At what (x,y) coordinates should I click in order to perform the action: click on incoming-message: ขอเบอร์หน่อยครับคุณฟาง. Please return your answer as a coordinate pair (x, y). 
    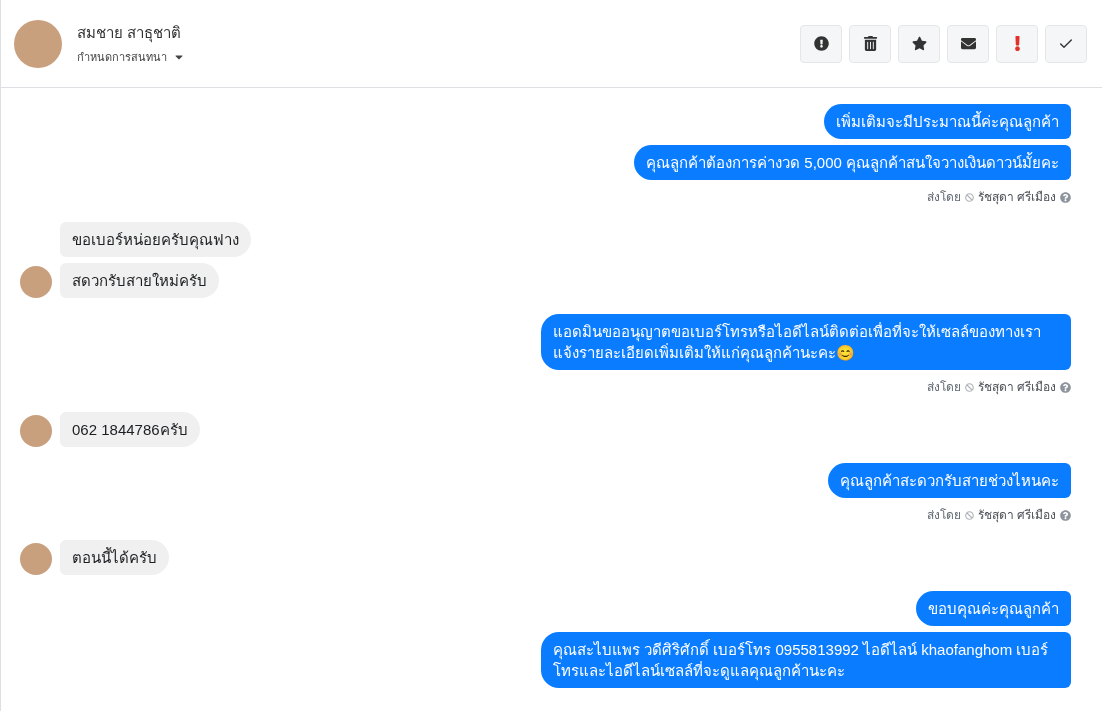
    Looking at the image, I should click on (155, 239).